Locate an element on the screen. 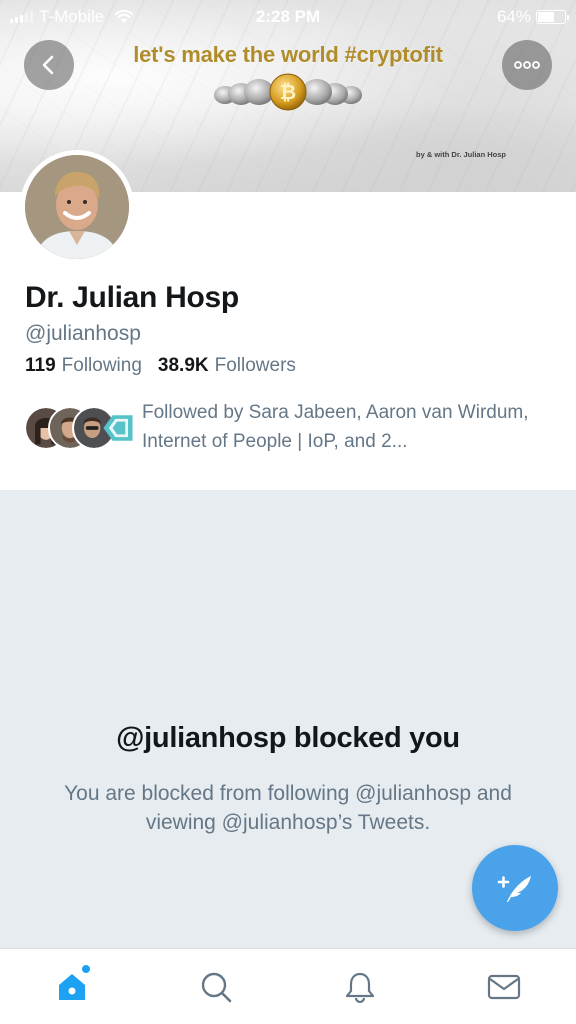  follow-counts: 119 Following 38.9K Followers is located at coordinates (160, 366).